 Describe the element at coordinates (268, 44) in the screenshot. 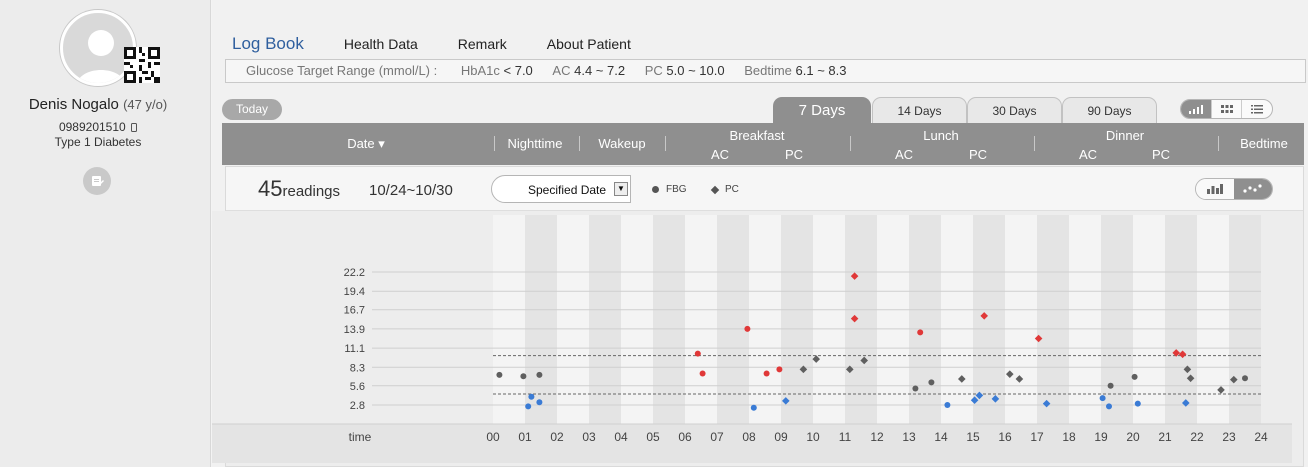

I see `tab-log-book: Log Book` at that location.